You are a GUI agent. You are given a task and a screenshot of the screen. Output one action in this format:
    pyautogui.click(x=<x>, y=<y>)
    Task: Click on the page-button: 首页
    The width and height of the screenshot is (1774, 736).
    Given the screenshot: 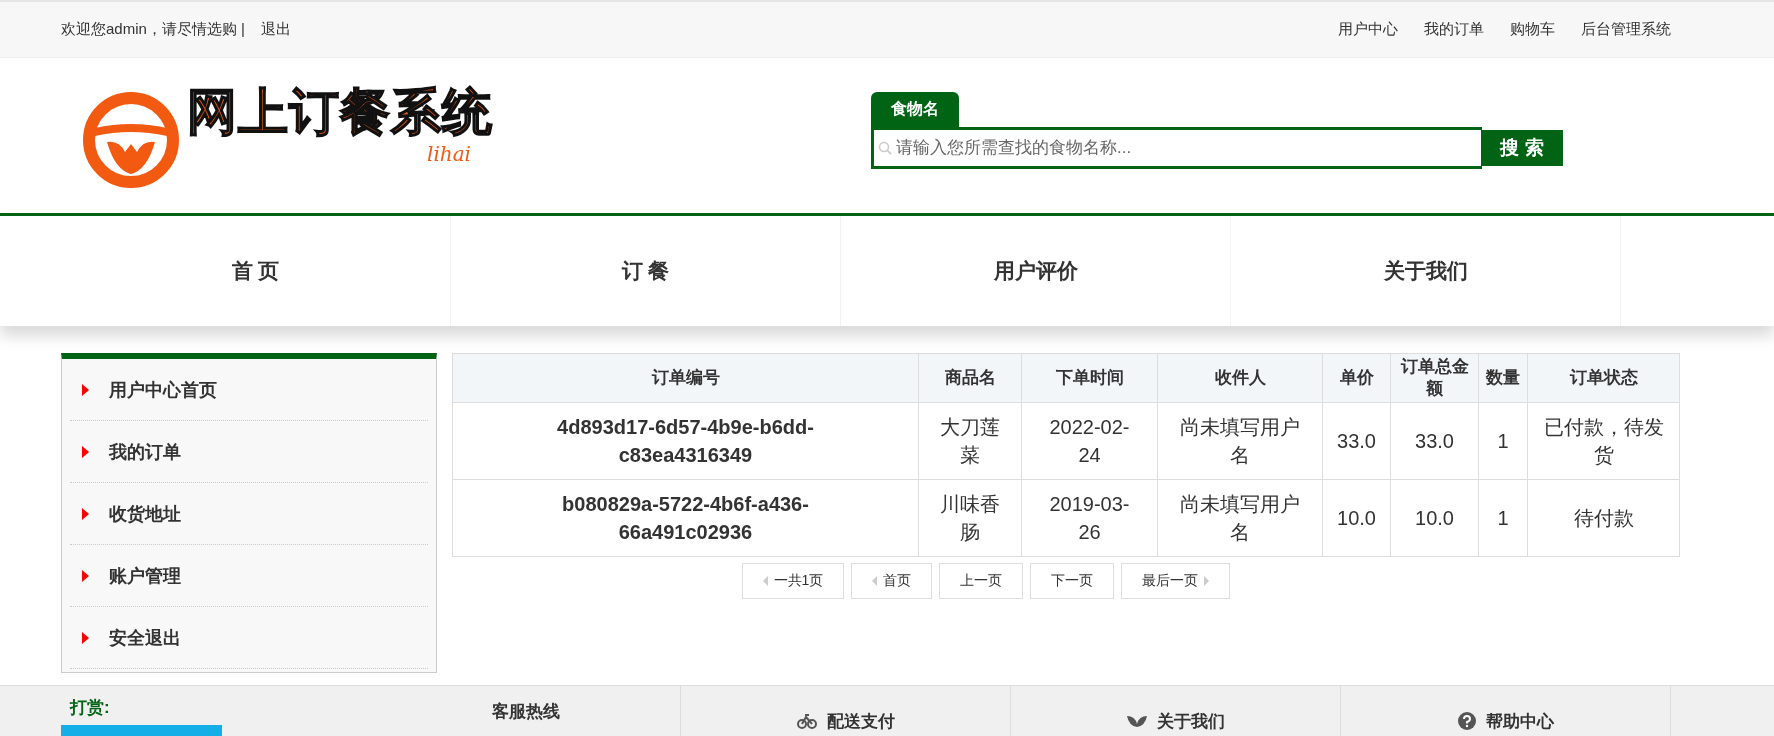 What is the action you would take?
    pyautogui.click(x=892, y=581)
    